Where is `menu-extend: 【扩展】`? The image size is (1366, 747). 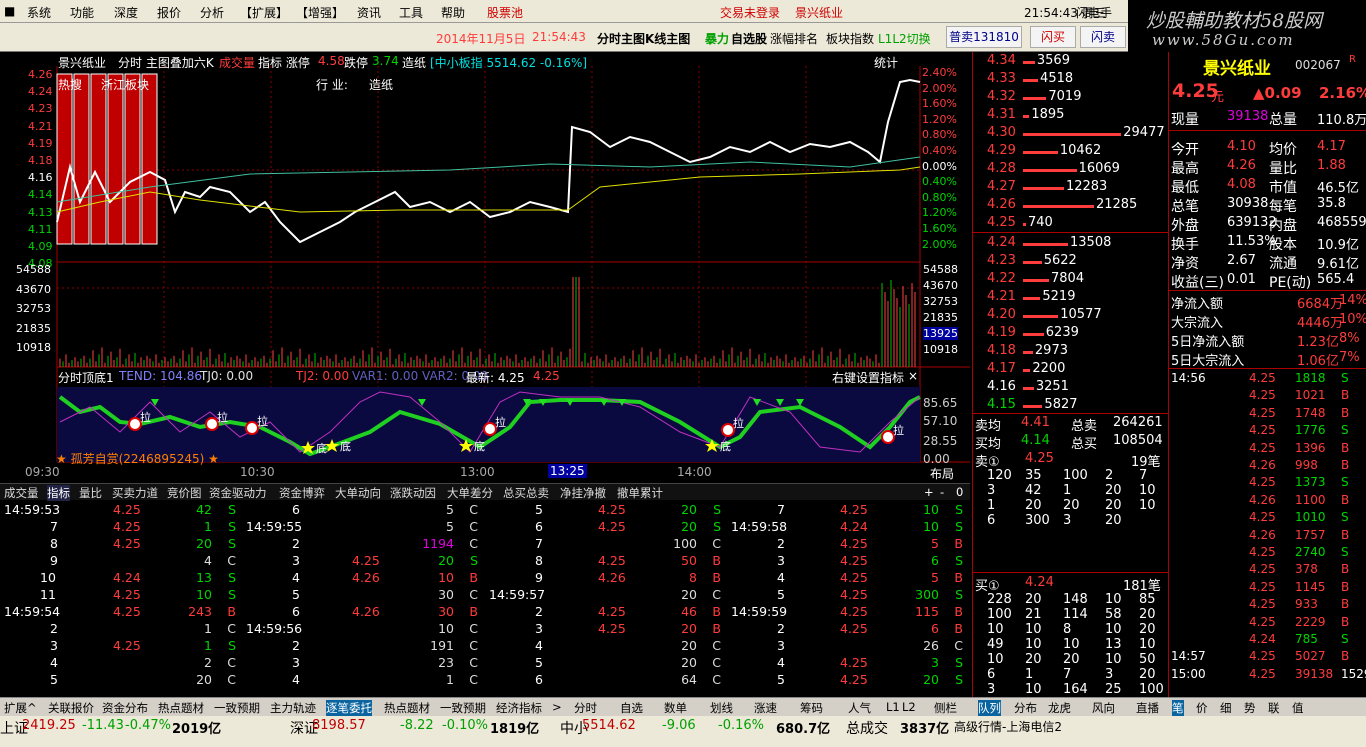
menu-extend: 【扩展】 is located at coordinates (264, 12).